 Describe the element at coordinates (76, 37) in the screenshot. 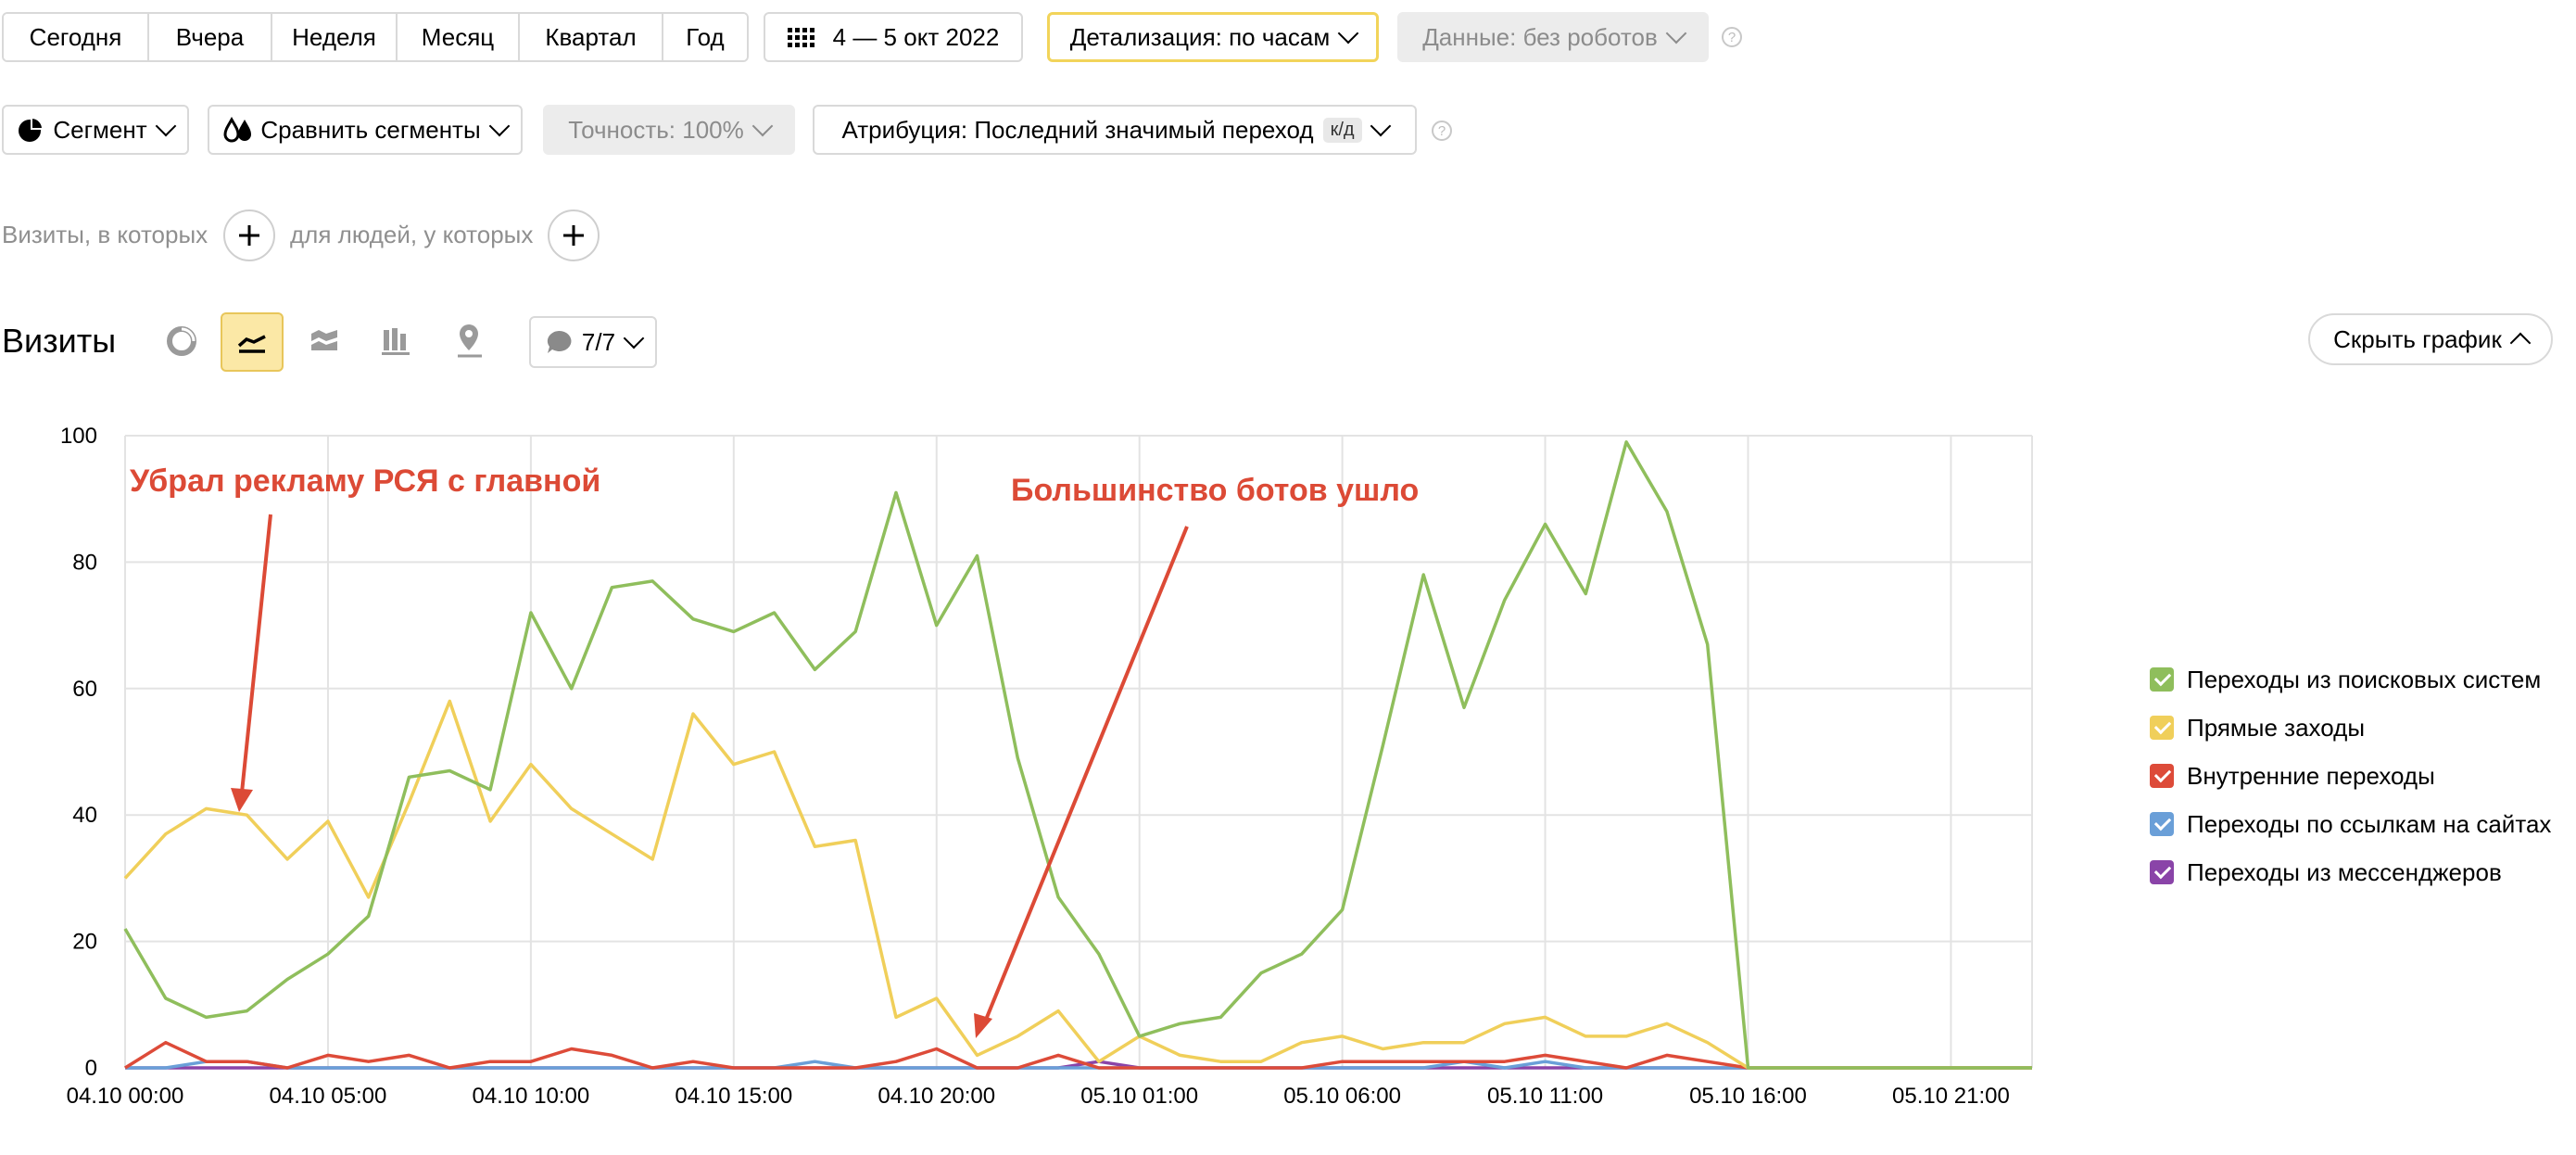

I see `period-tab-today: Сегодня` at that location.